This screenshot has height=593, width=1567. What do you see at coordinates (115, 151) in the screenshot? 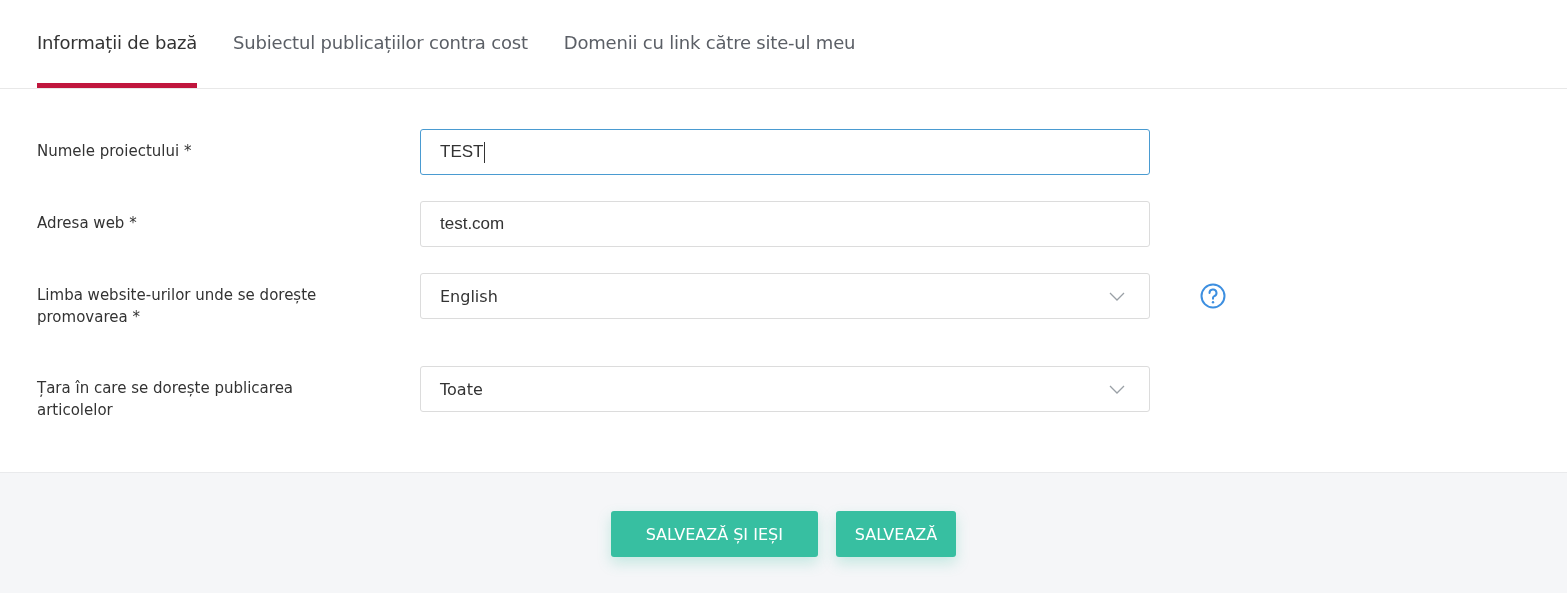
I see `field-label: Numele proiectului *` at bounding box center [115, 151].